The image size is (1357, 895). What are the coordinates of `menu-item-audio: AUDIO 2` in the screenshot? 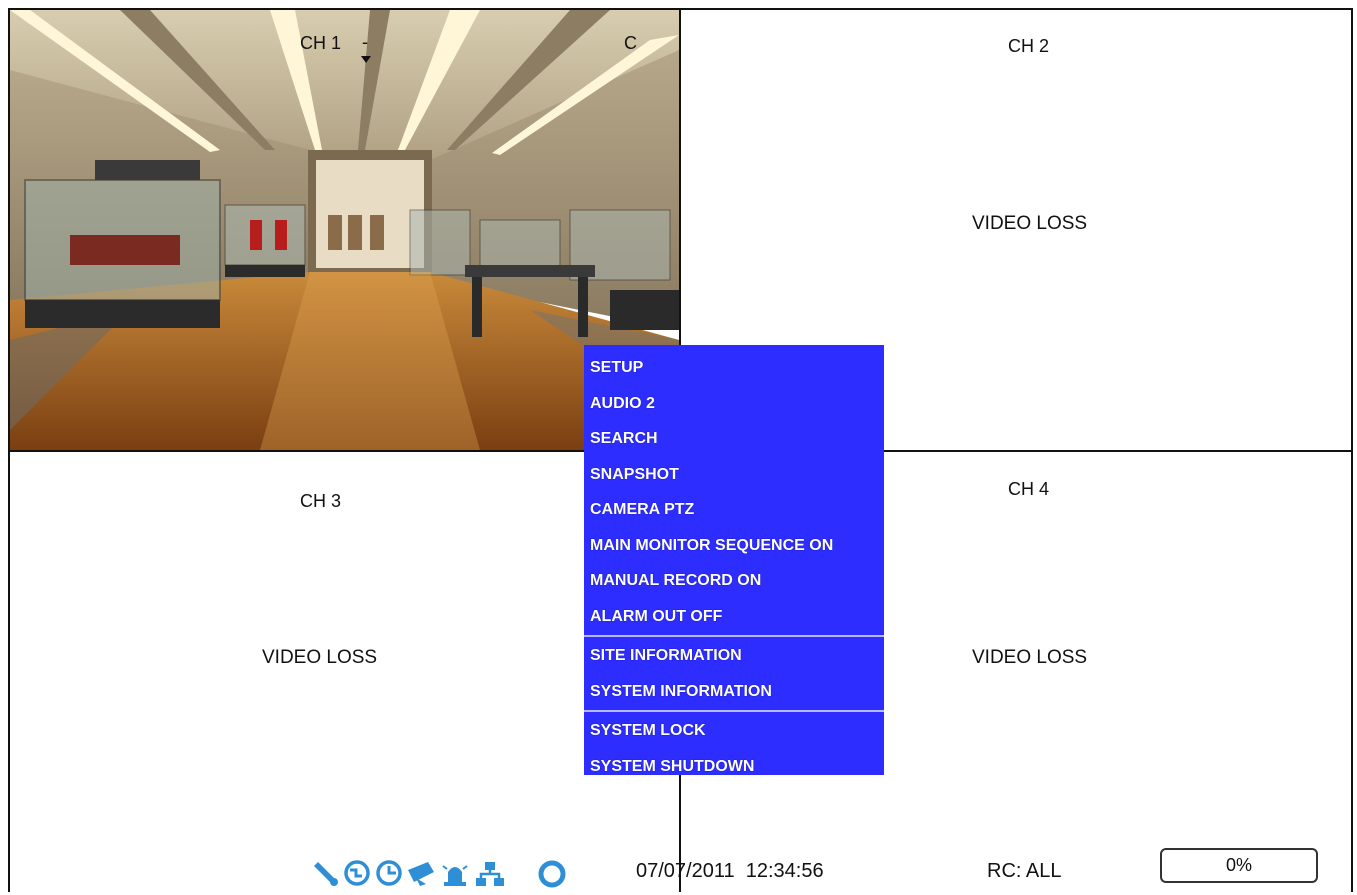 It's located at (734, 404).